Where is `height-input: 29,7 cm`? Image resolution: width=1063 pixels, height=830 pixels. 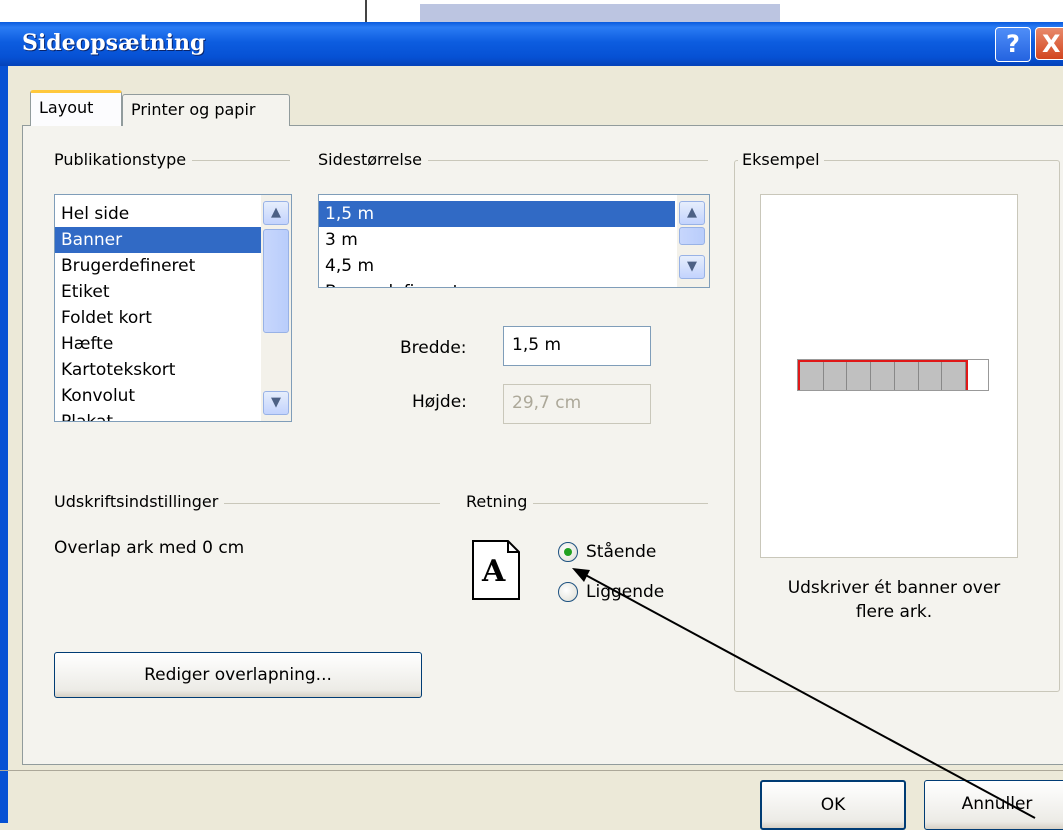 height-input: 29,7 cm is located at coordinates (577, 404).